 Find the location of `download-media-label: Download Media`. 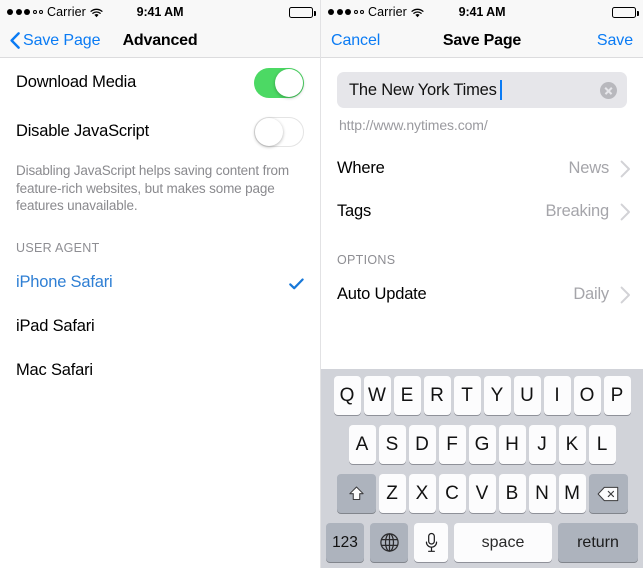

download-media-label: Download Media is located at coordinates (76, 82).